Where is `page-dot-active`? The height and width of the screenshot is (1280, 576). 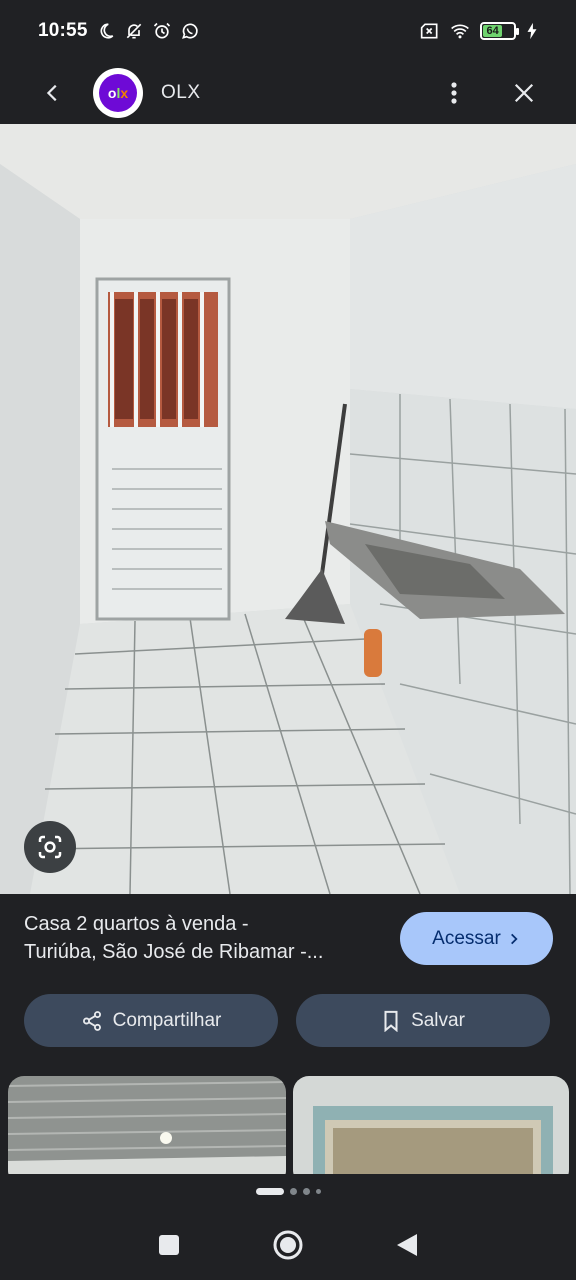 page-dot-active is located at coordinates (269, 1191).